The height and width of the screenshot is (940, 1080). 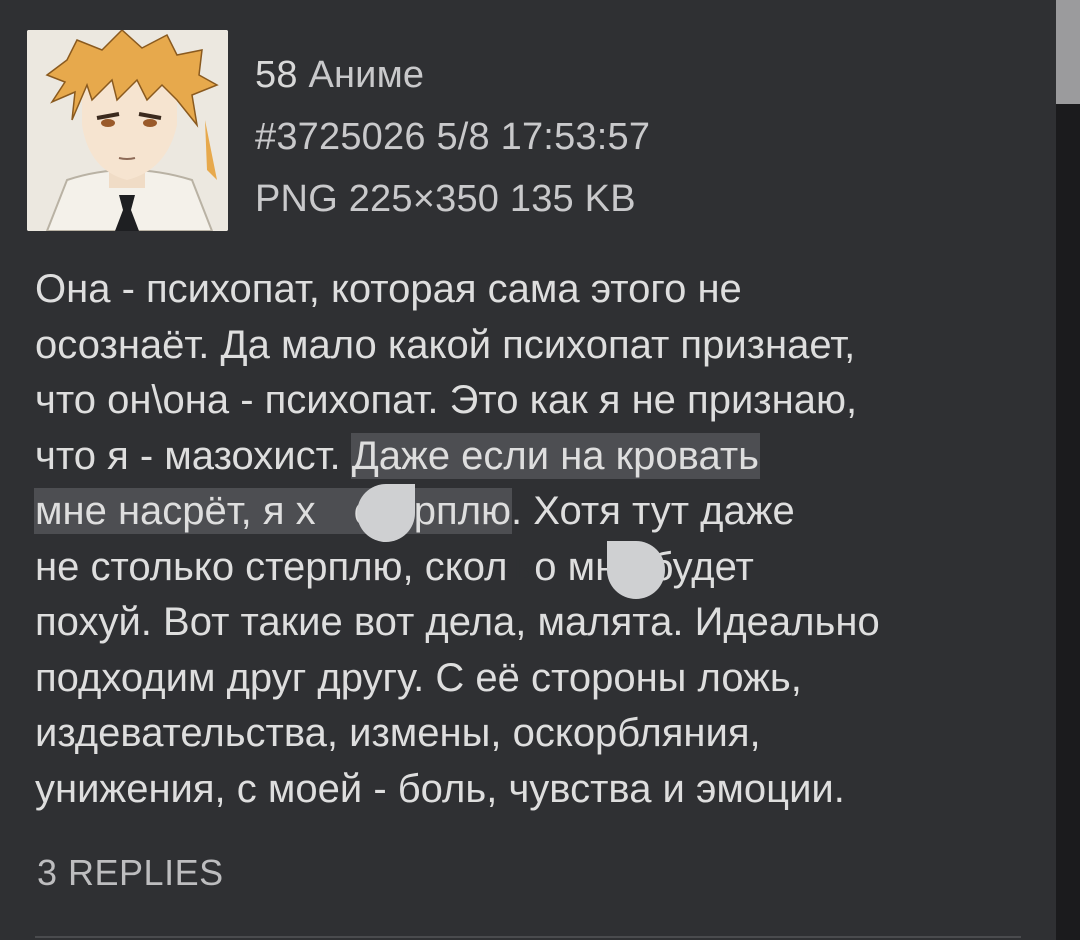 I want to click on file-info-line: PNG 225×350 135 KB, so click(x=452, y=199).